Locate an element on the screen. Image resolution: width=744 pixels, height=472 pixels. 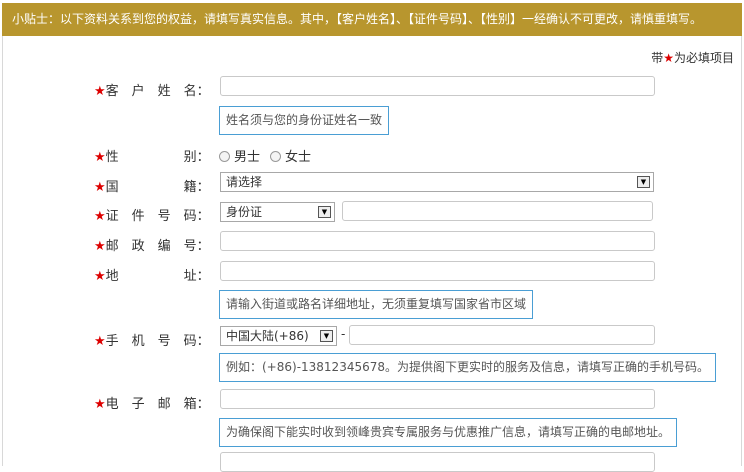
mobile-number-input is located at coordinates (502, 335).